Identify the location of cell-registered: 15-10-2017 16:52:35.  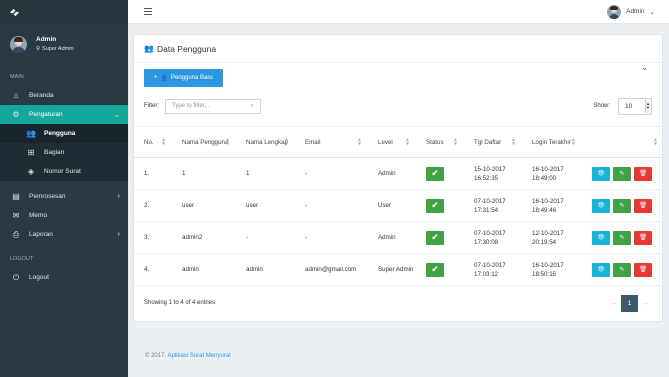
(493, 173).